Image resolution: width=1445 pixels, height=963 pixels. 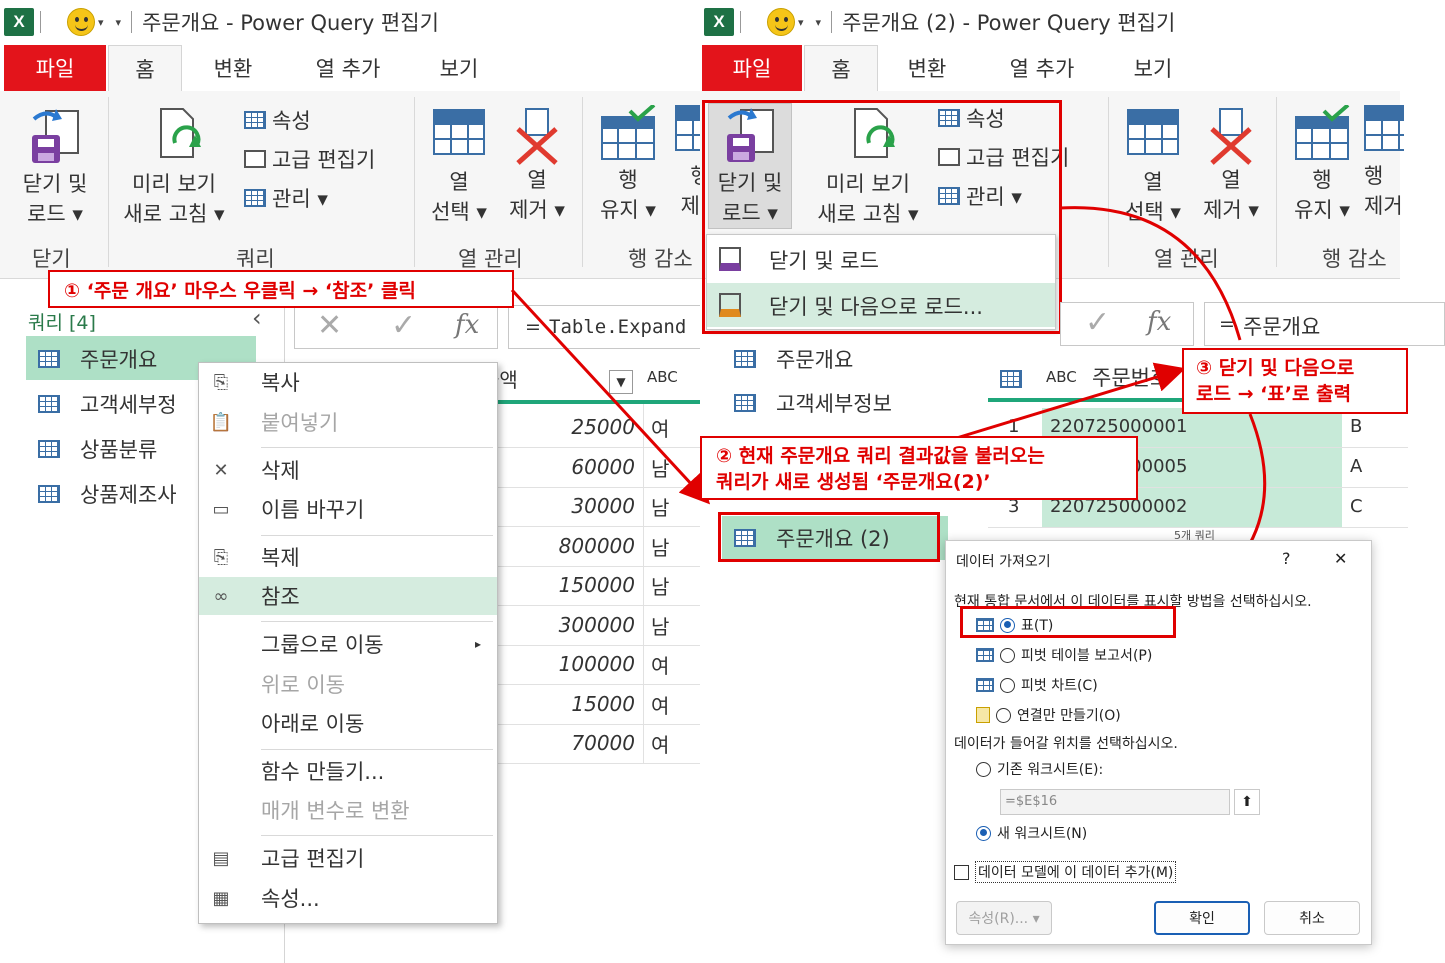 What do you see at coordinates (1031, 833) in the screenshot?
I see `option-new-sheet: 새 워크시트(N)` at bounding box center [1031, 833].